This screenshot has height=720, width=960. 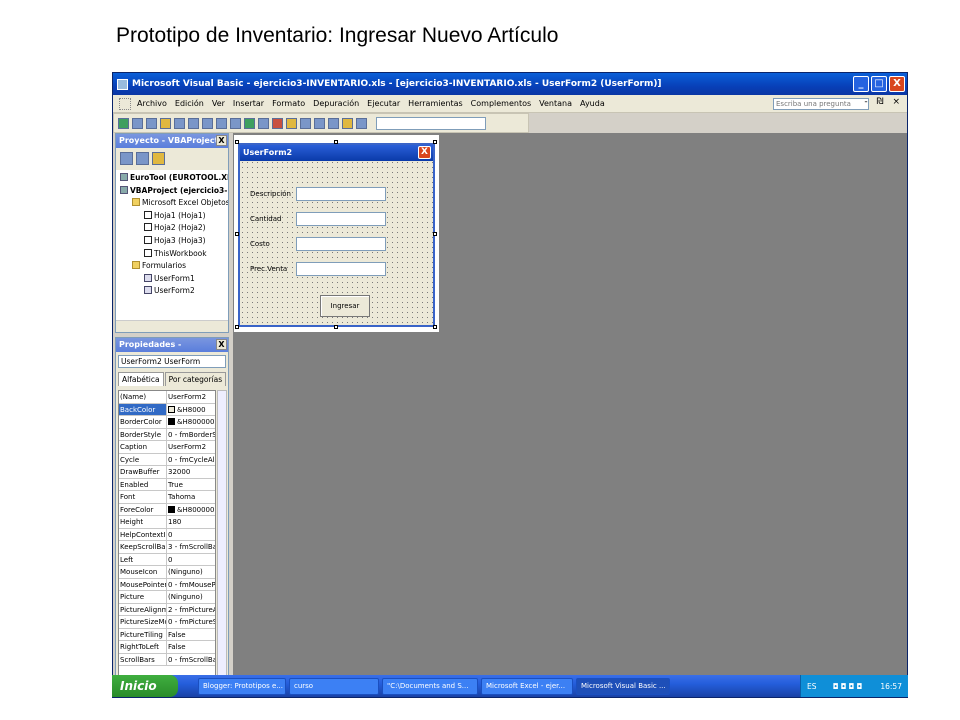 What do you see at coordinates (189, 103) in the screenshot?
I see `menu-item-edicin: Edición` at bounding box center [189, 103].